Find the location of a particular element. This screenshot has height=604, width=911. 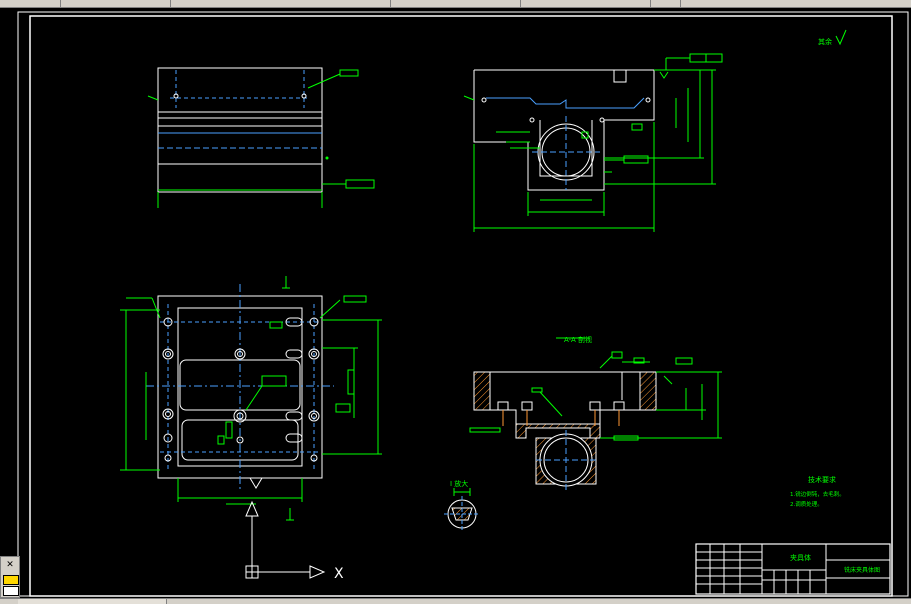

tab-layout2 is located at coordinates (139, 601).